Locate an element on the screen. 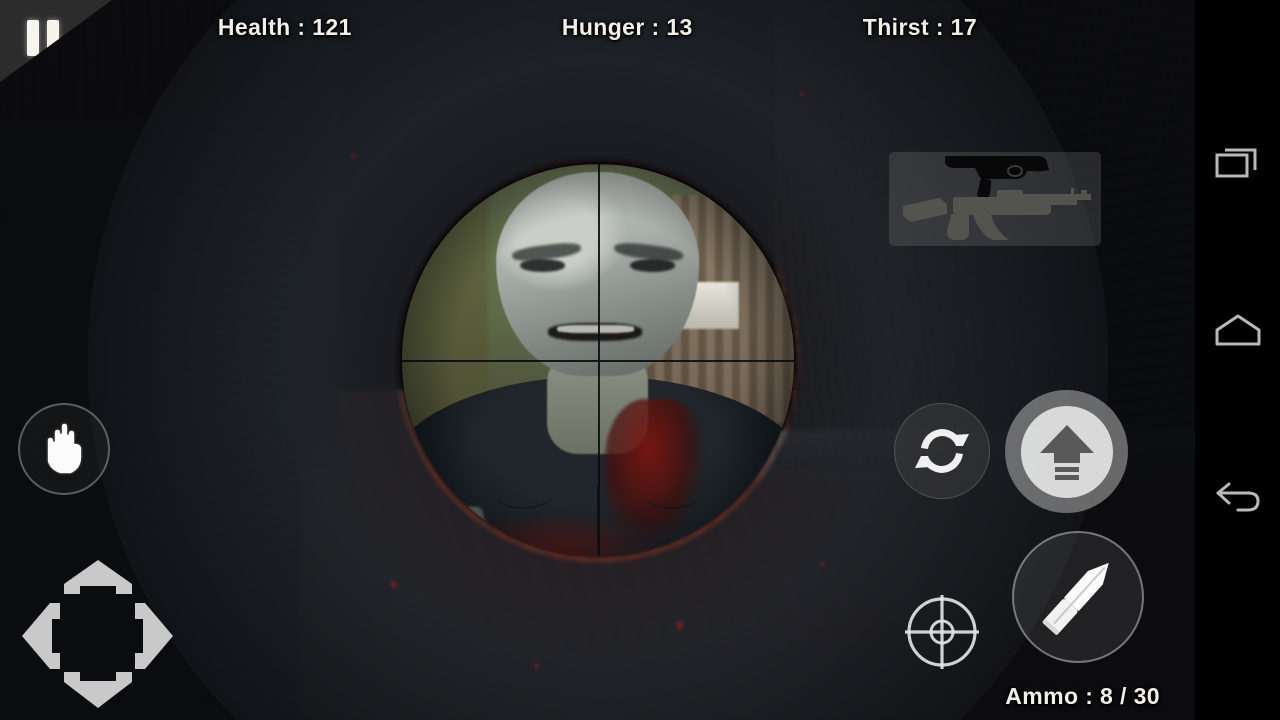  movement-dpad is located at coordinates (97, 634).